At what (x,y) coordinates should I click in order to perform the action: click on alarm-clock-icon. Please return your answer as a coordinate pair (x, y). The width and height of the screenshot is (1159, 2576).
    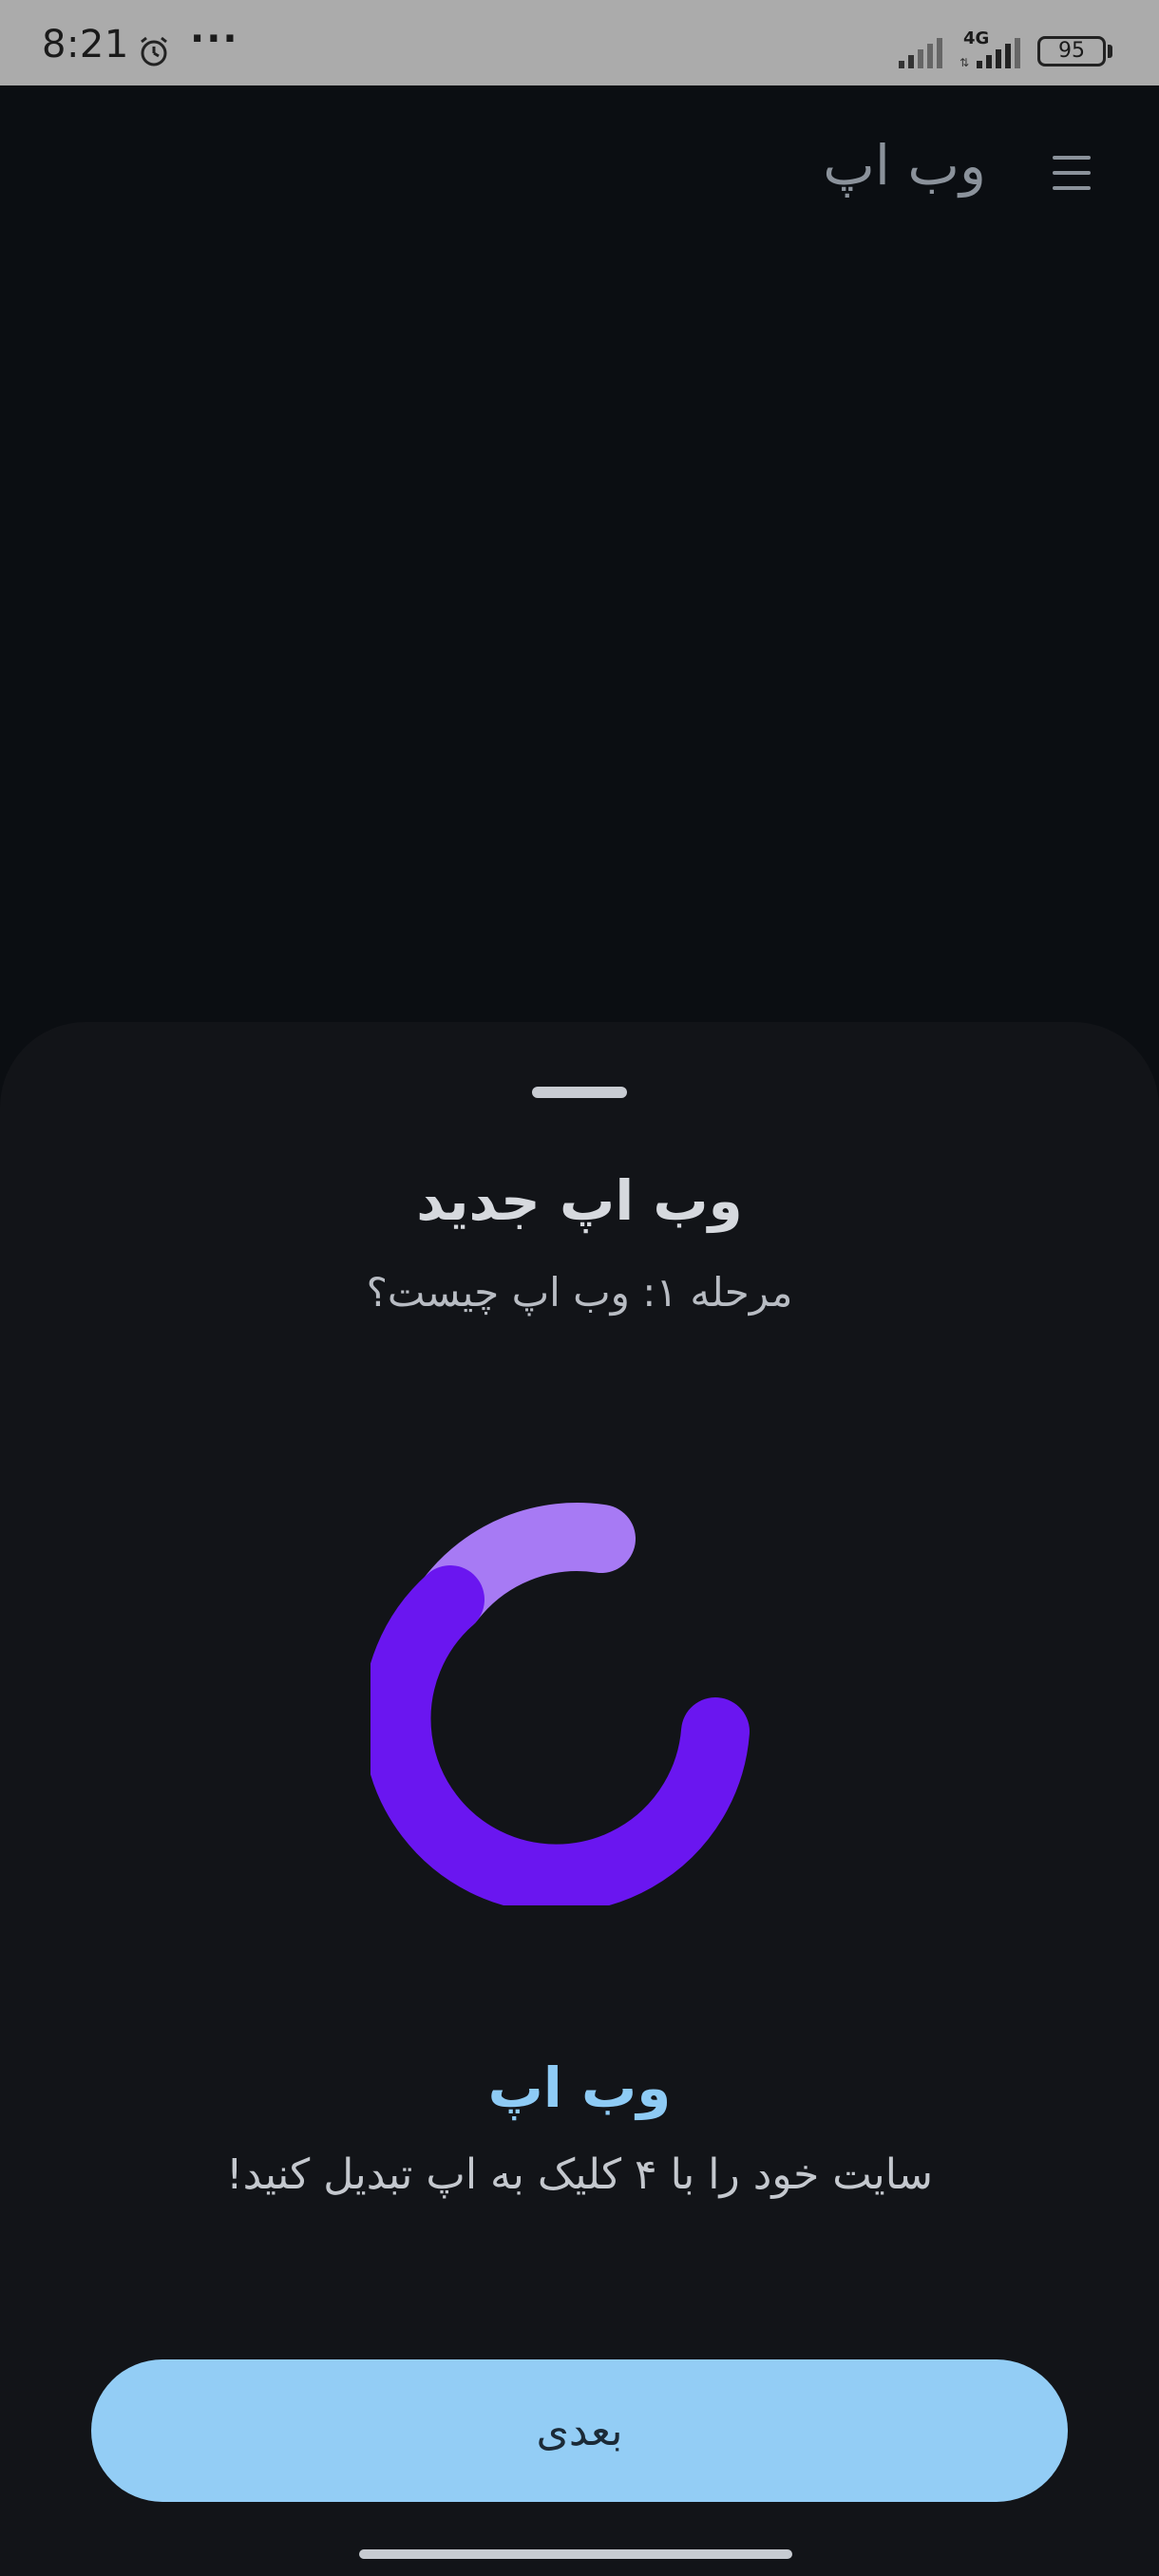
    Looking at the image, I should click on (154, 51).